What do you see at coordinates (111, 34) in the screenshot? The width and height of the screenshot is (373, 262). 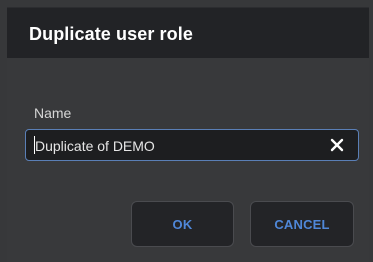 I see `dialog-title: Duplicate user role` at bounding box center [111, 34].